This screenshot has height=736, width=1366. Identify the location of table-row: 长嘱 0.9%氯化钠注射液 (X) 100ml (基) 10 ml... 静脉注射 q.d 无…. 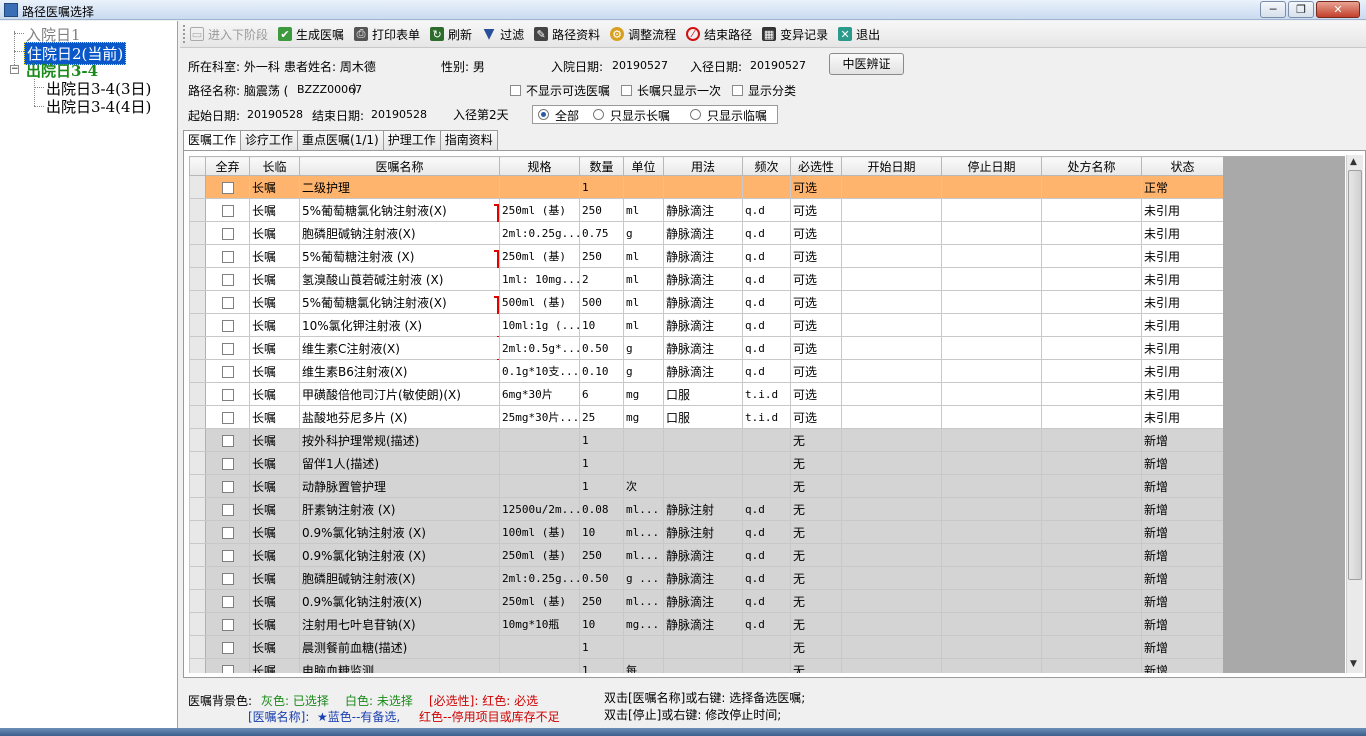
(706, 532).